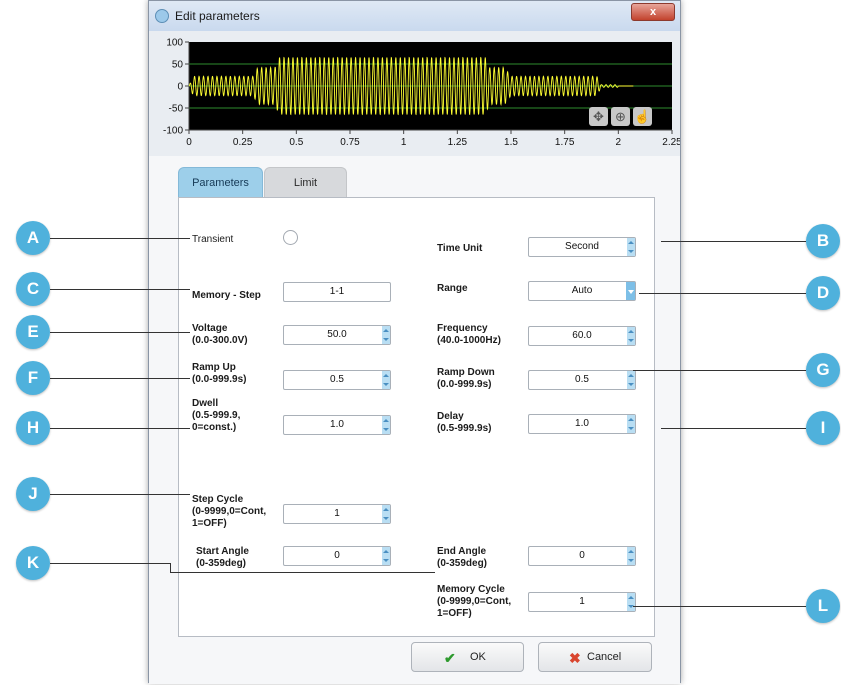 This screenshot has height=685, width=841. Describe the element at coordinates (823, 428) in the screenshot. I see `callout-i: I` at that location.